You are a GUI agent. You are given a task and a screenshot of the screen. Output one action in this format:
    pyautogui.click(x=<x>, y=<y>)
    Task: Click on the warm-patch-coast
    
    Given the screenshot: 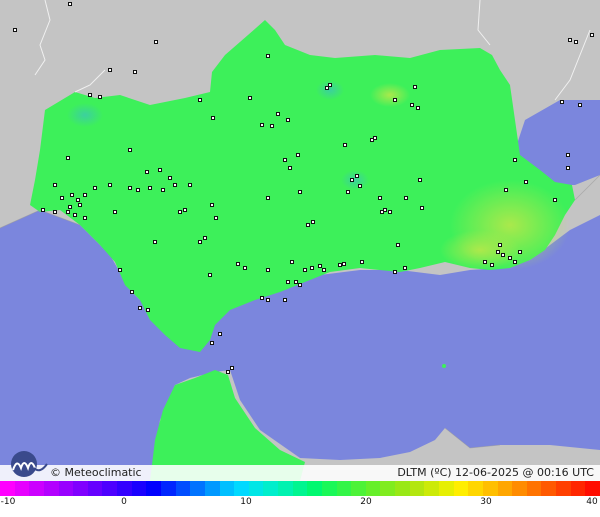 What is the action you would take?
    pyautogui.click(x=480, y=250)
    